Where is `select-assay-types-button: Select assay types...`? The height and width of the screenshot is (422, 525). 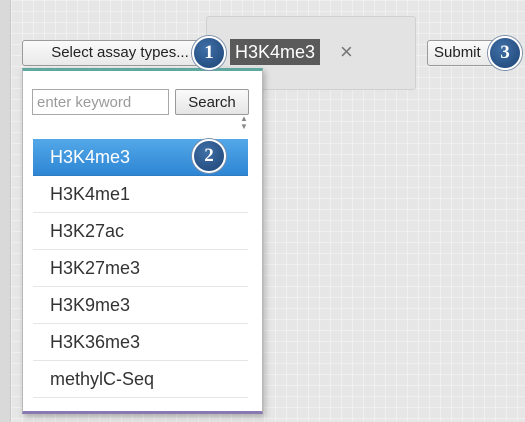 select-assay-types-button: Select assay types... is located at coordinates (120, 53).